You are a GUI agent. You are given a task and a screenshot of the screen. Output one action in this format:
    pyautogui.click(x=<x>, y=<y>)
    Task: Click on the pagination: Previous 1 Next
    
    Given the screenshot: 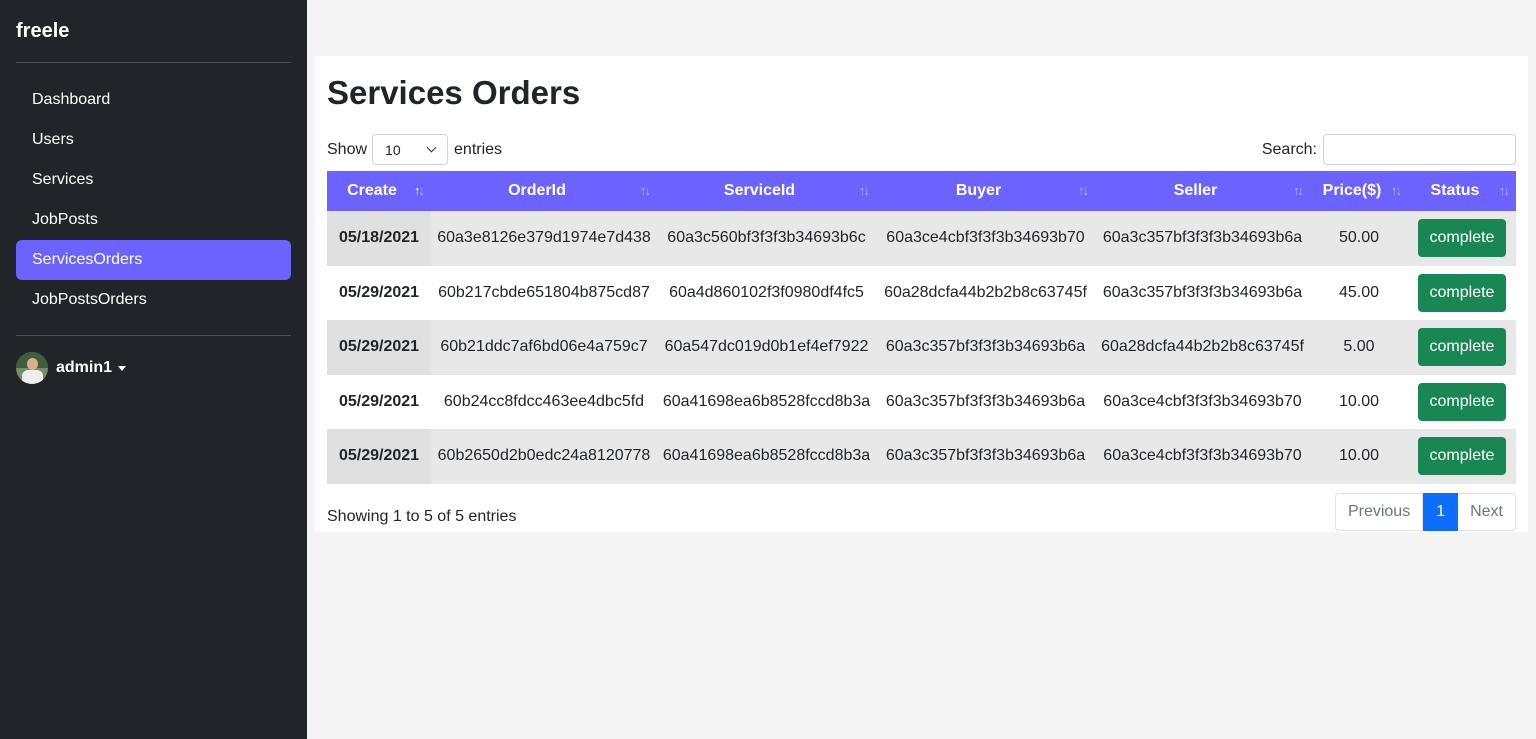 What is the action you would take?
    pyautogui.click(x=1425, y=512)
    